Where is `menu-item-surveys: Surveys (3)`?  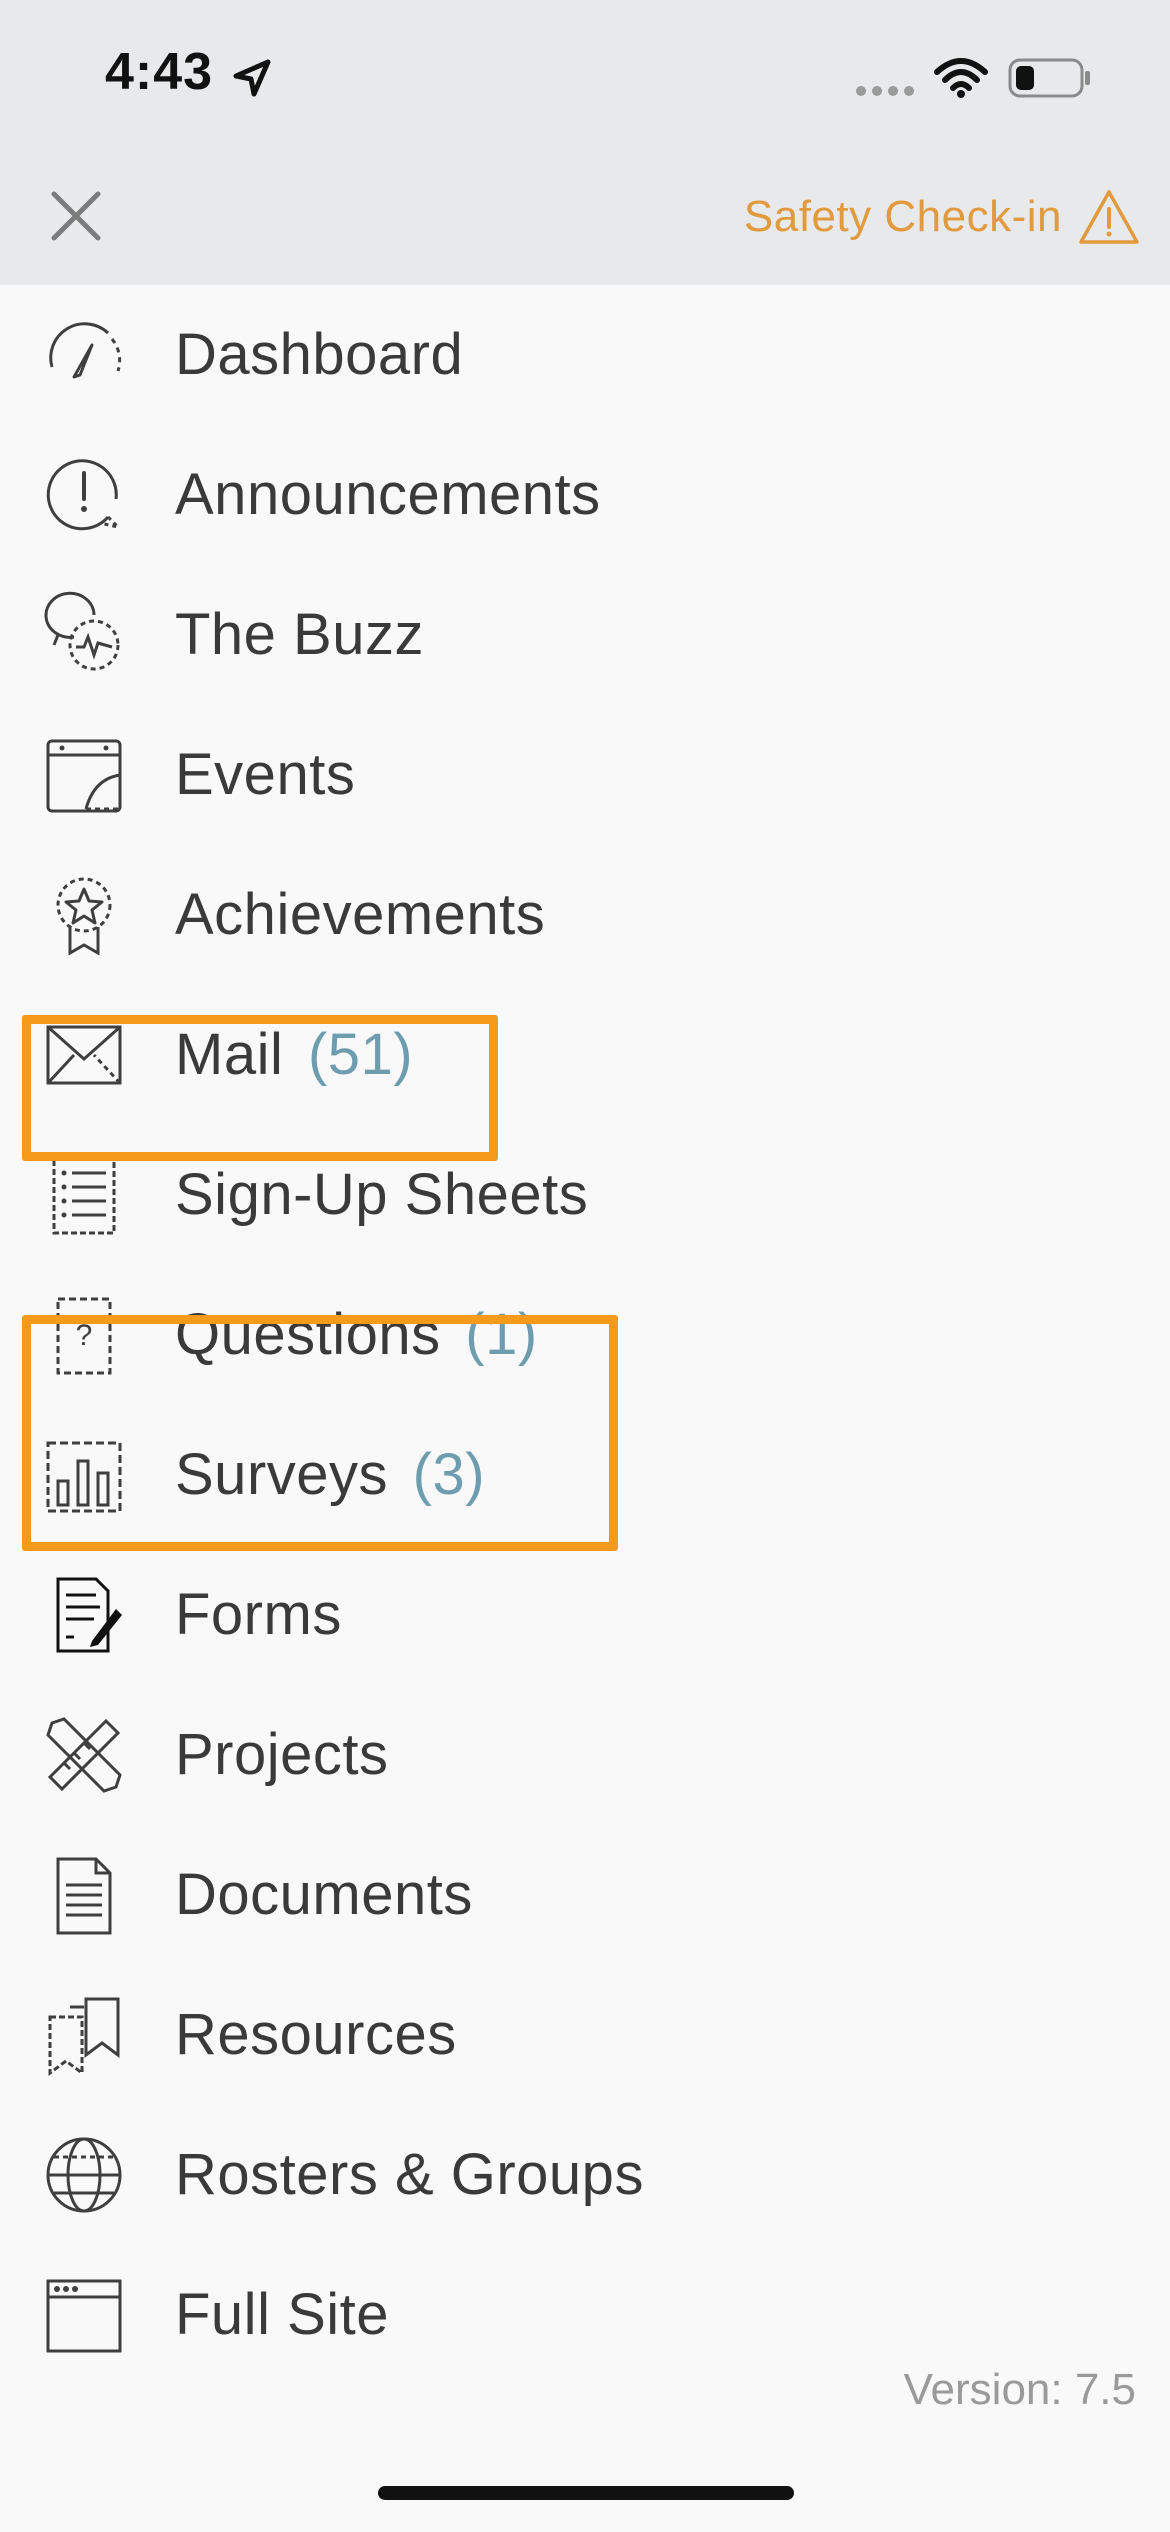
menu-item-surveys: Surveys (3) is located at coordinates (500, 1475).